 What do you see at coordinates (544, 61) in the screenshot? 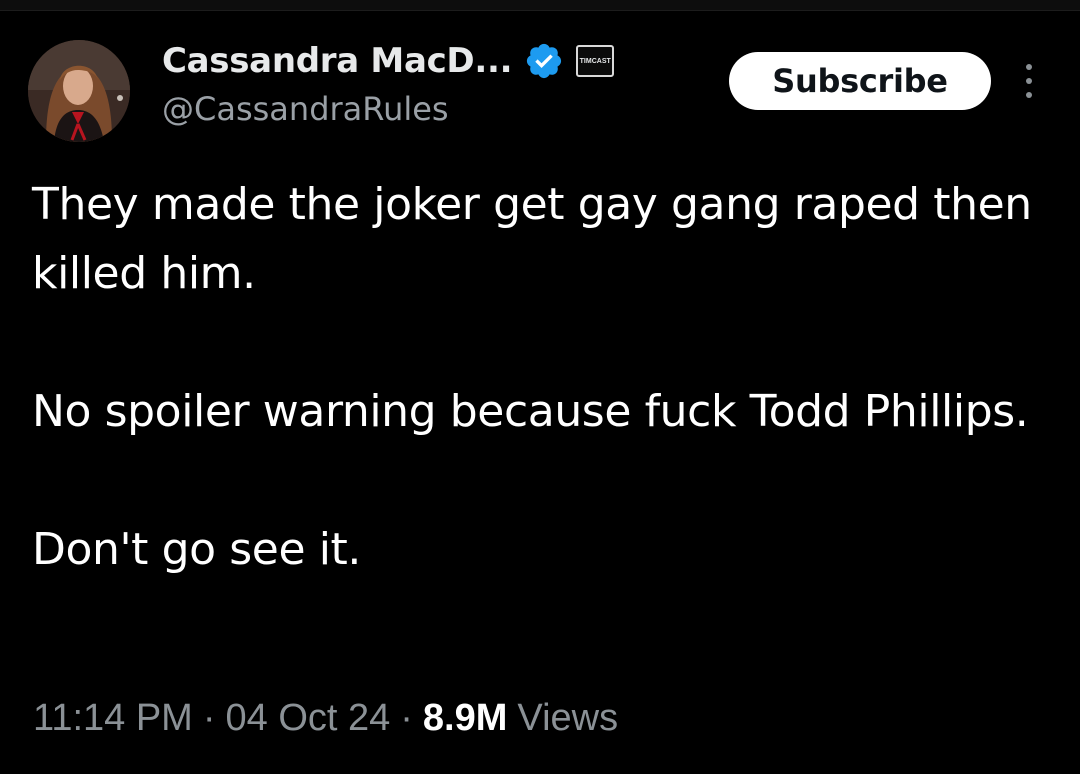
I see `verified-badge-icon` at bounding box center [544, 61].